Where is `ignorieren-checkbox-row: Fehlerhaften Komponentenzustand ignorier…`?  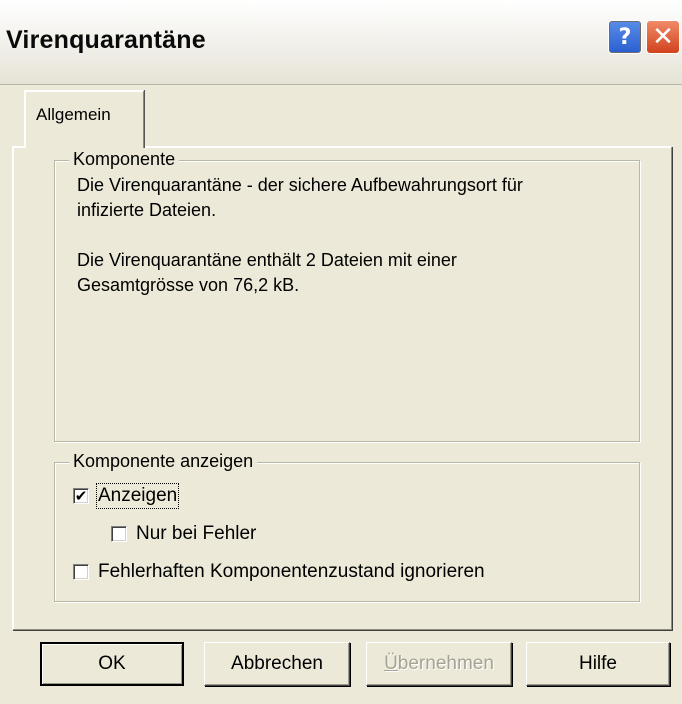 ignorieren-checkbox-row: Fehlerhaften Komponentenzustand ignorier… is located at coordinates (279, 572).